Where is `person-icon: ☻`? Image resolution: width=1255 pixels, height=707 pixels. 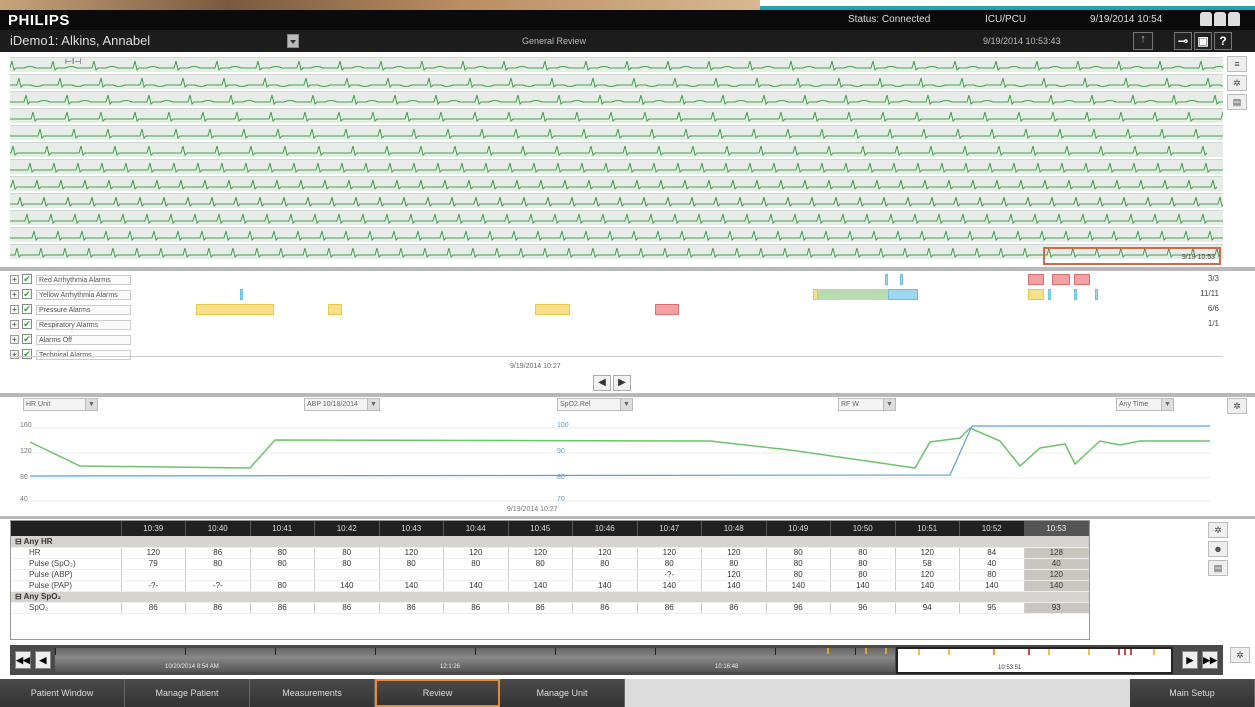
person-icon: ☻ is located at coordinates (1218, 549).